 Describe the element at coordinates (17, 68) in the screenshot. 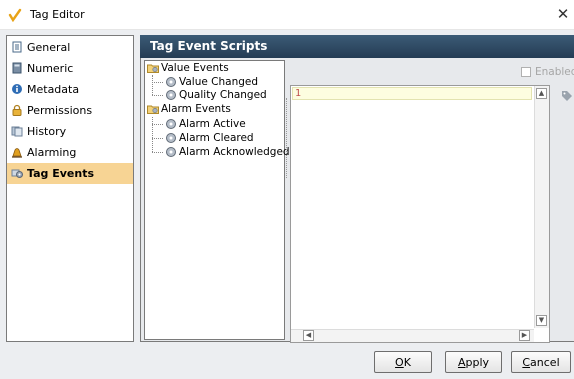

I see `numeric-icon` at that location.